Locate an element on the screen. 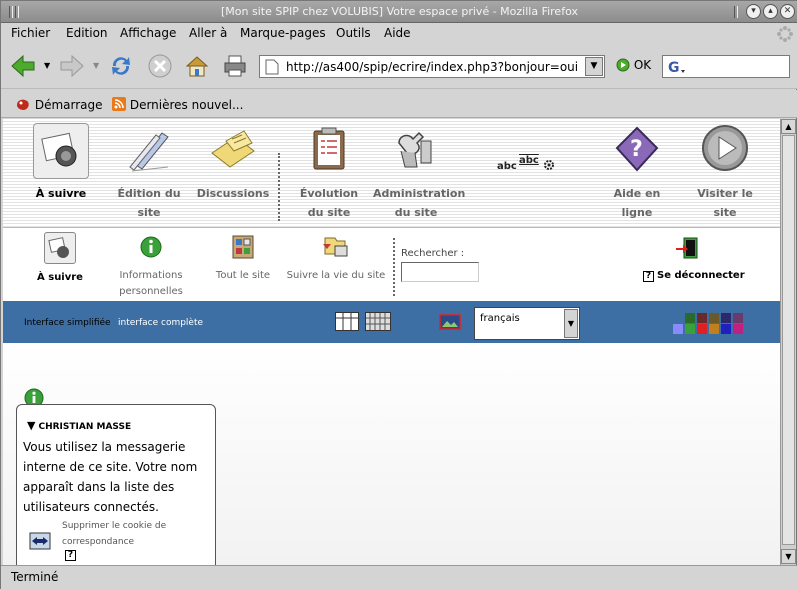  menu-edition-du-site: Édition du site is located at coordinates (149, 172).